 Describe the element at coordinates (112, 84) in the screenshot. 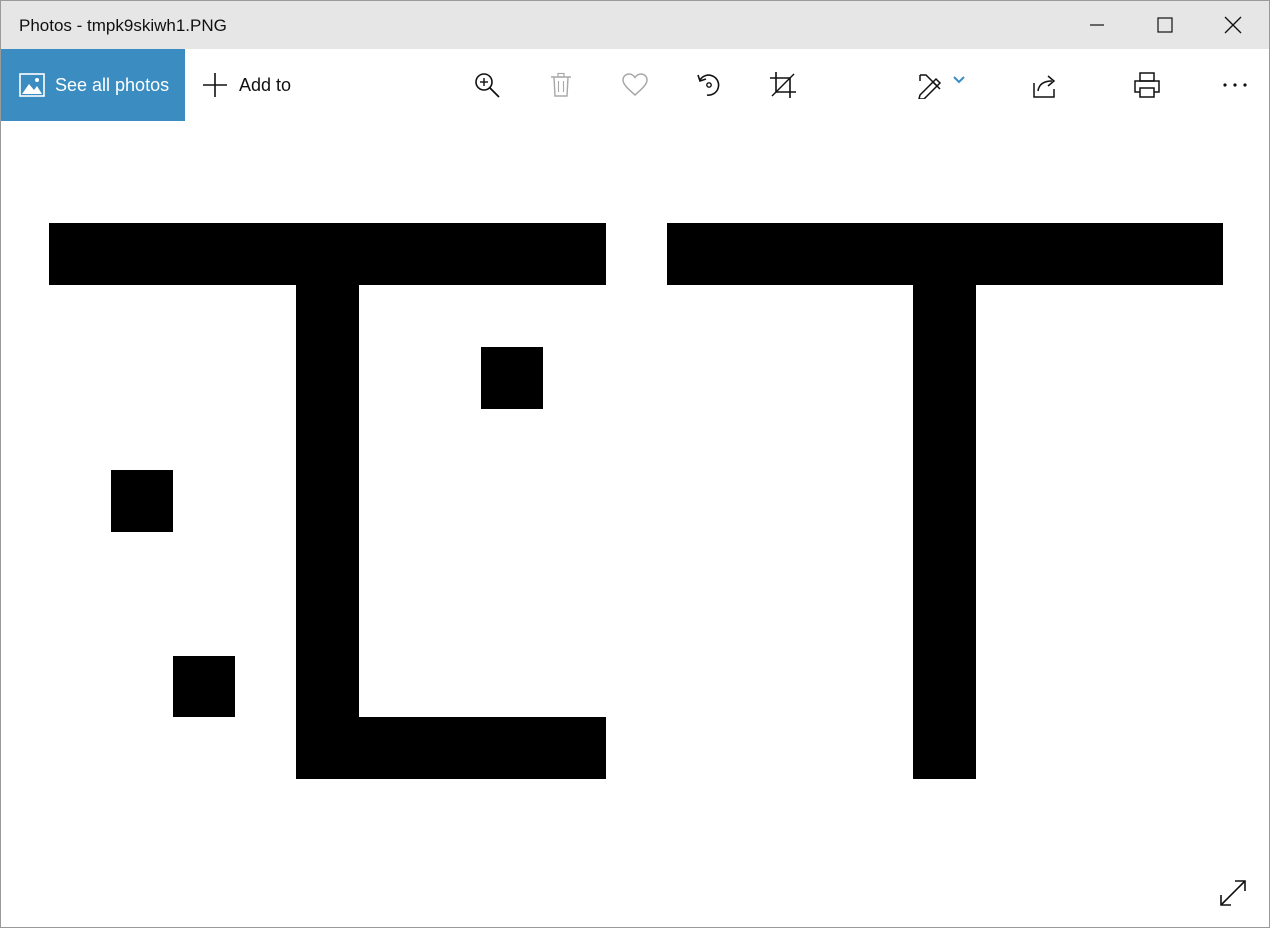

I see `see-all-photos-label: See all photos` at that location.